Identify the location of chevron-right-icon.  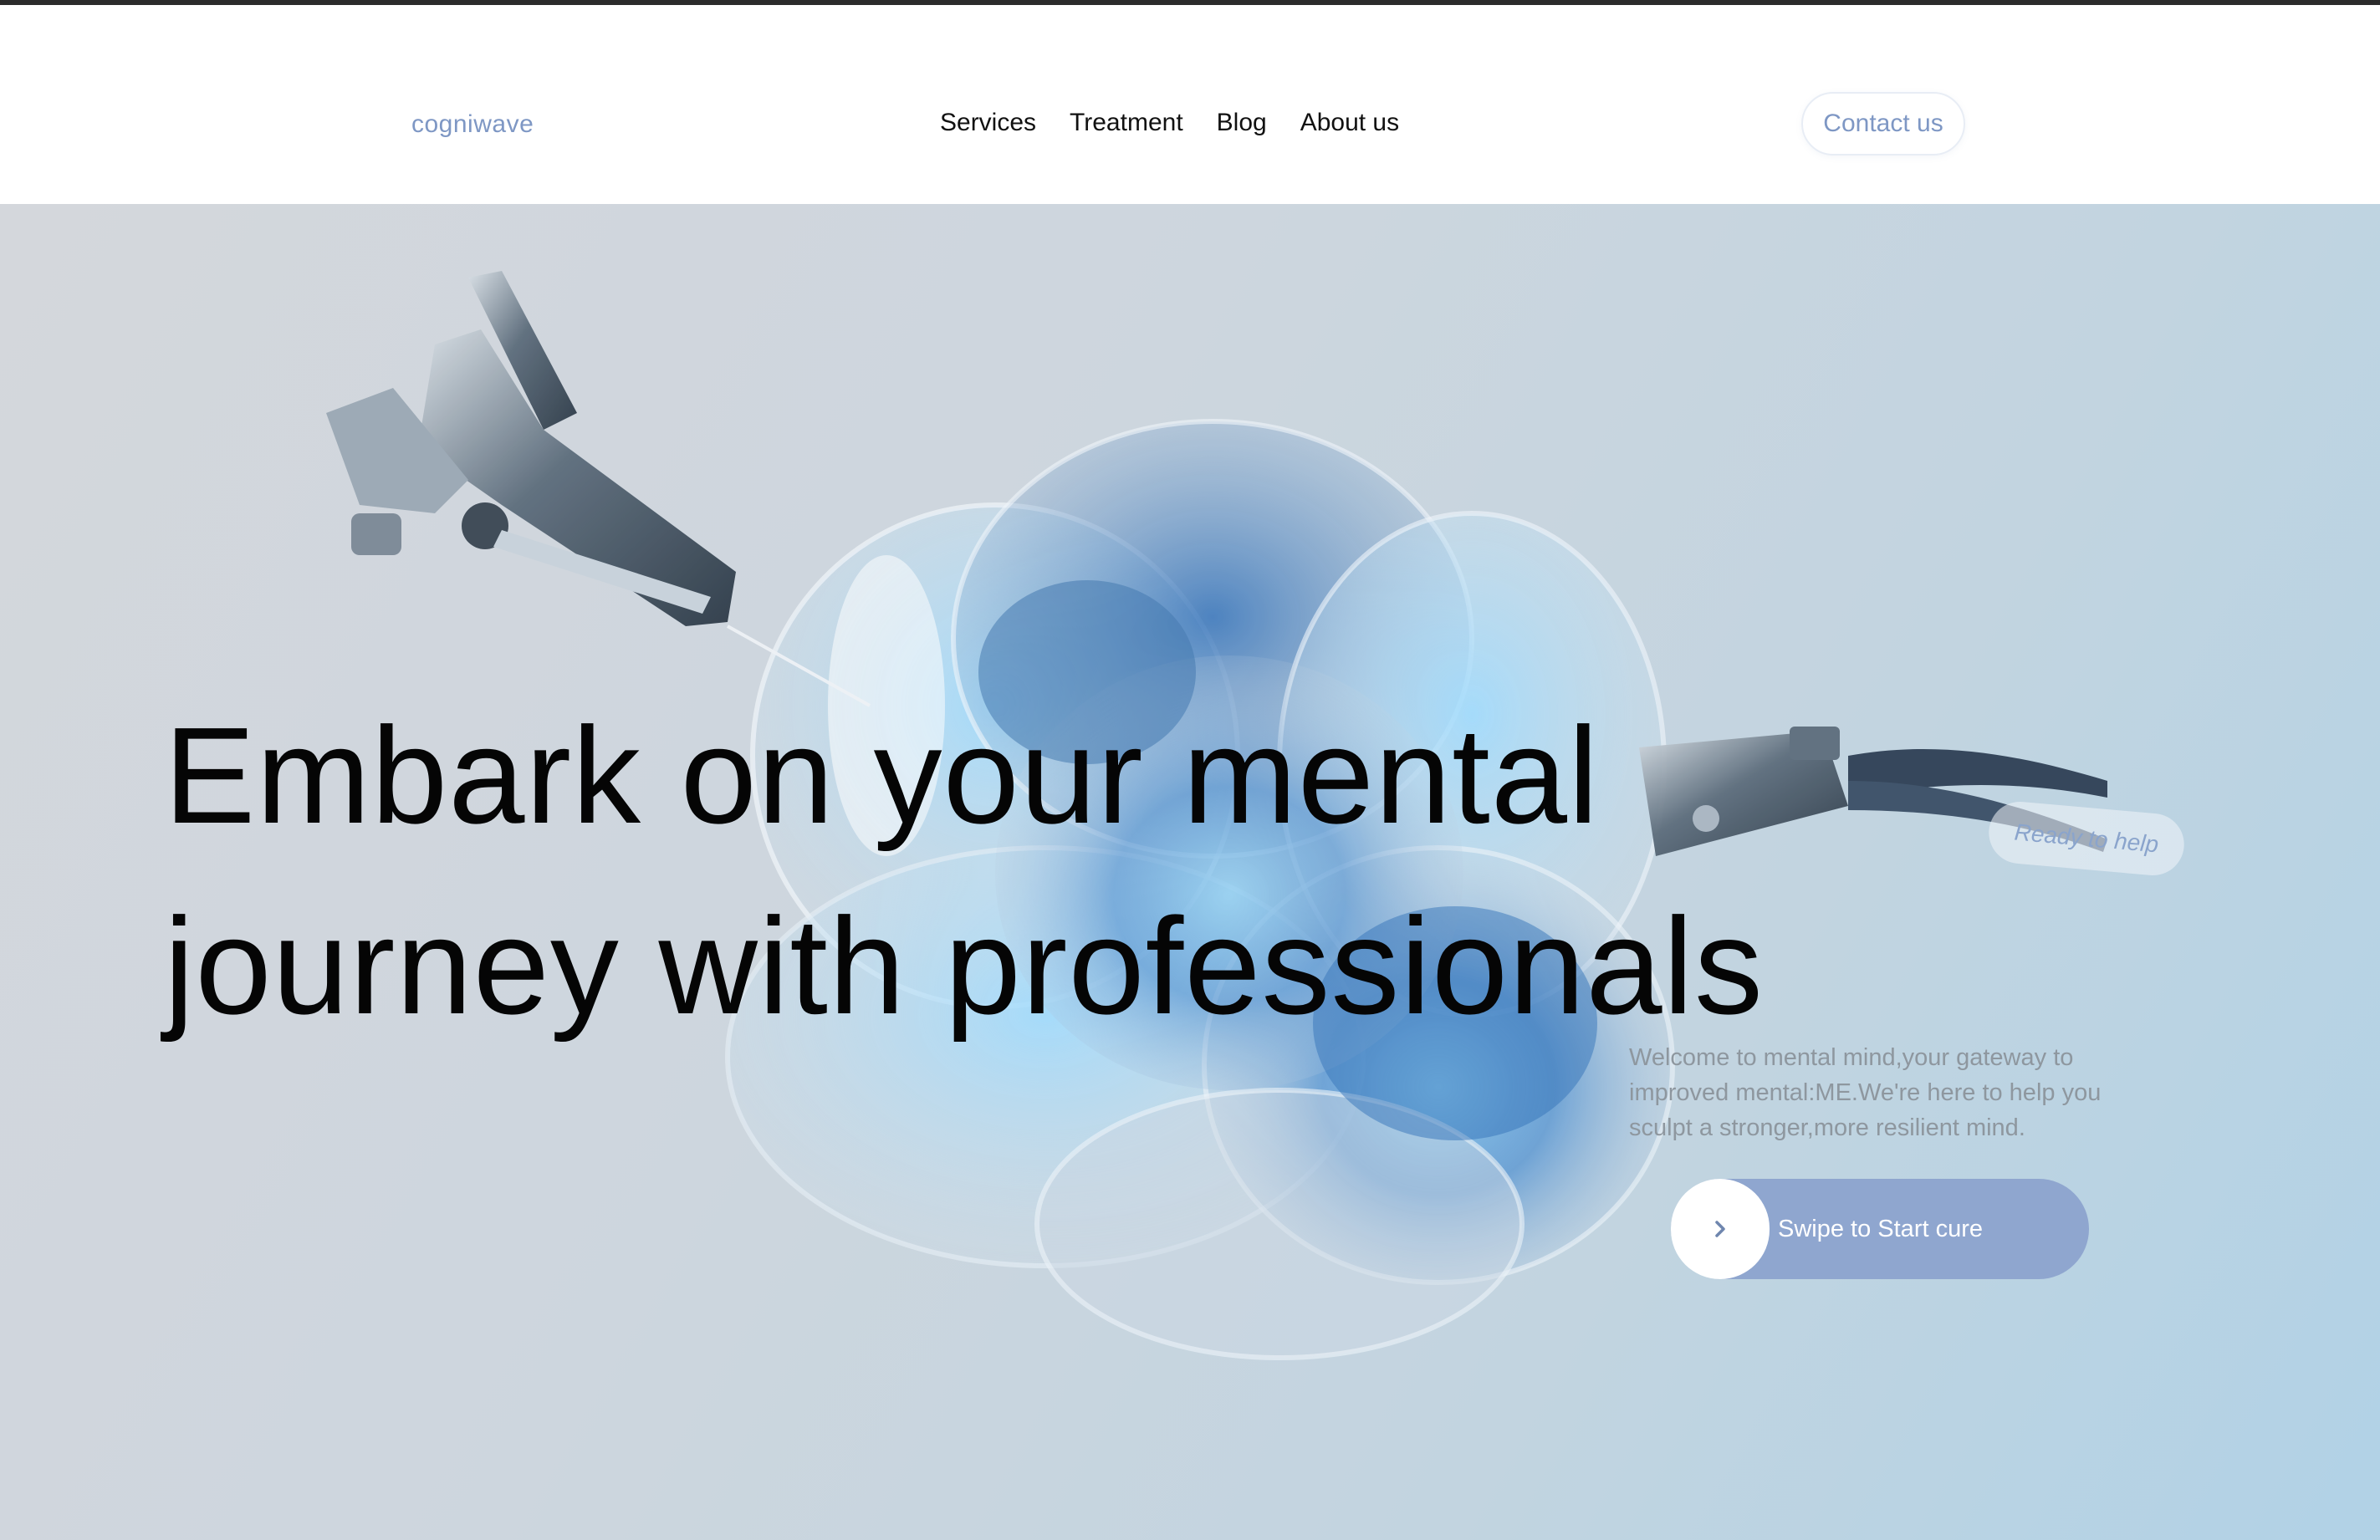
(1720, 1229).